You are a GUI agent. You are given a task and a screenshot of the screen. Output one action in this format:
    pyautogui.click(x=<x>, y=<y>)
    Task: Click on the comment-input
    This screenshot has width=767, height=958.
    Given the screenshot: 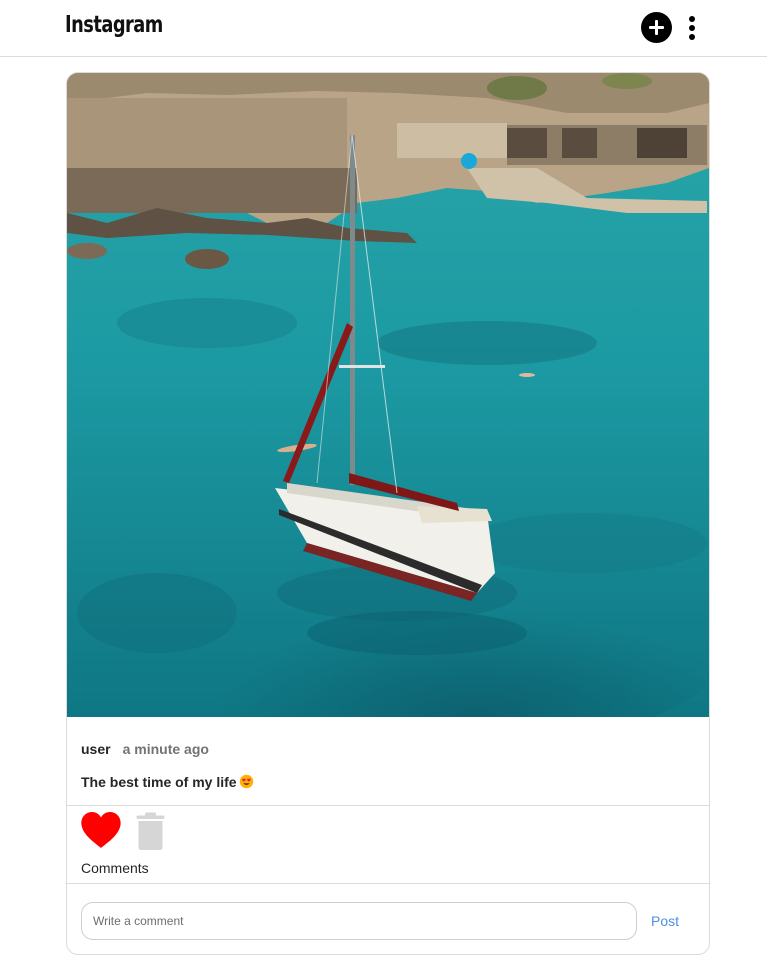 What is the action you would take?
    pyautogui.click(x=359, y=921)
    